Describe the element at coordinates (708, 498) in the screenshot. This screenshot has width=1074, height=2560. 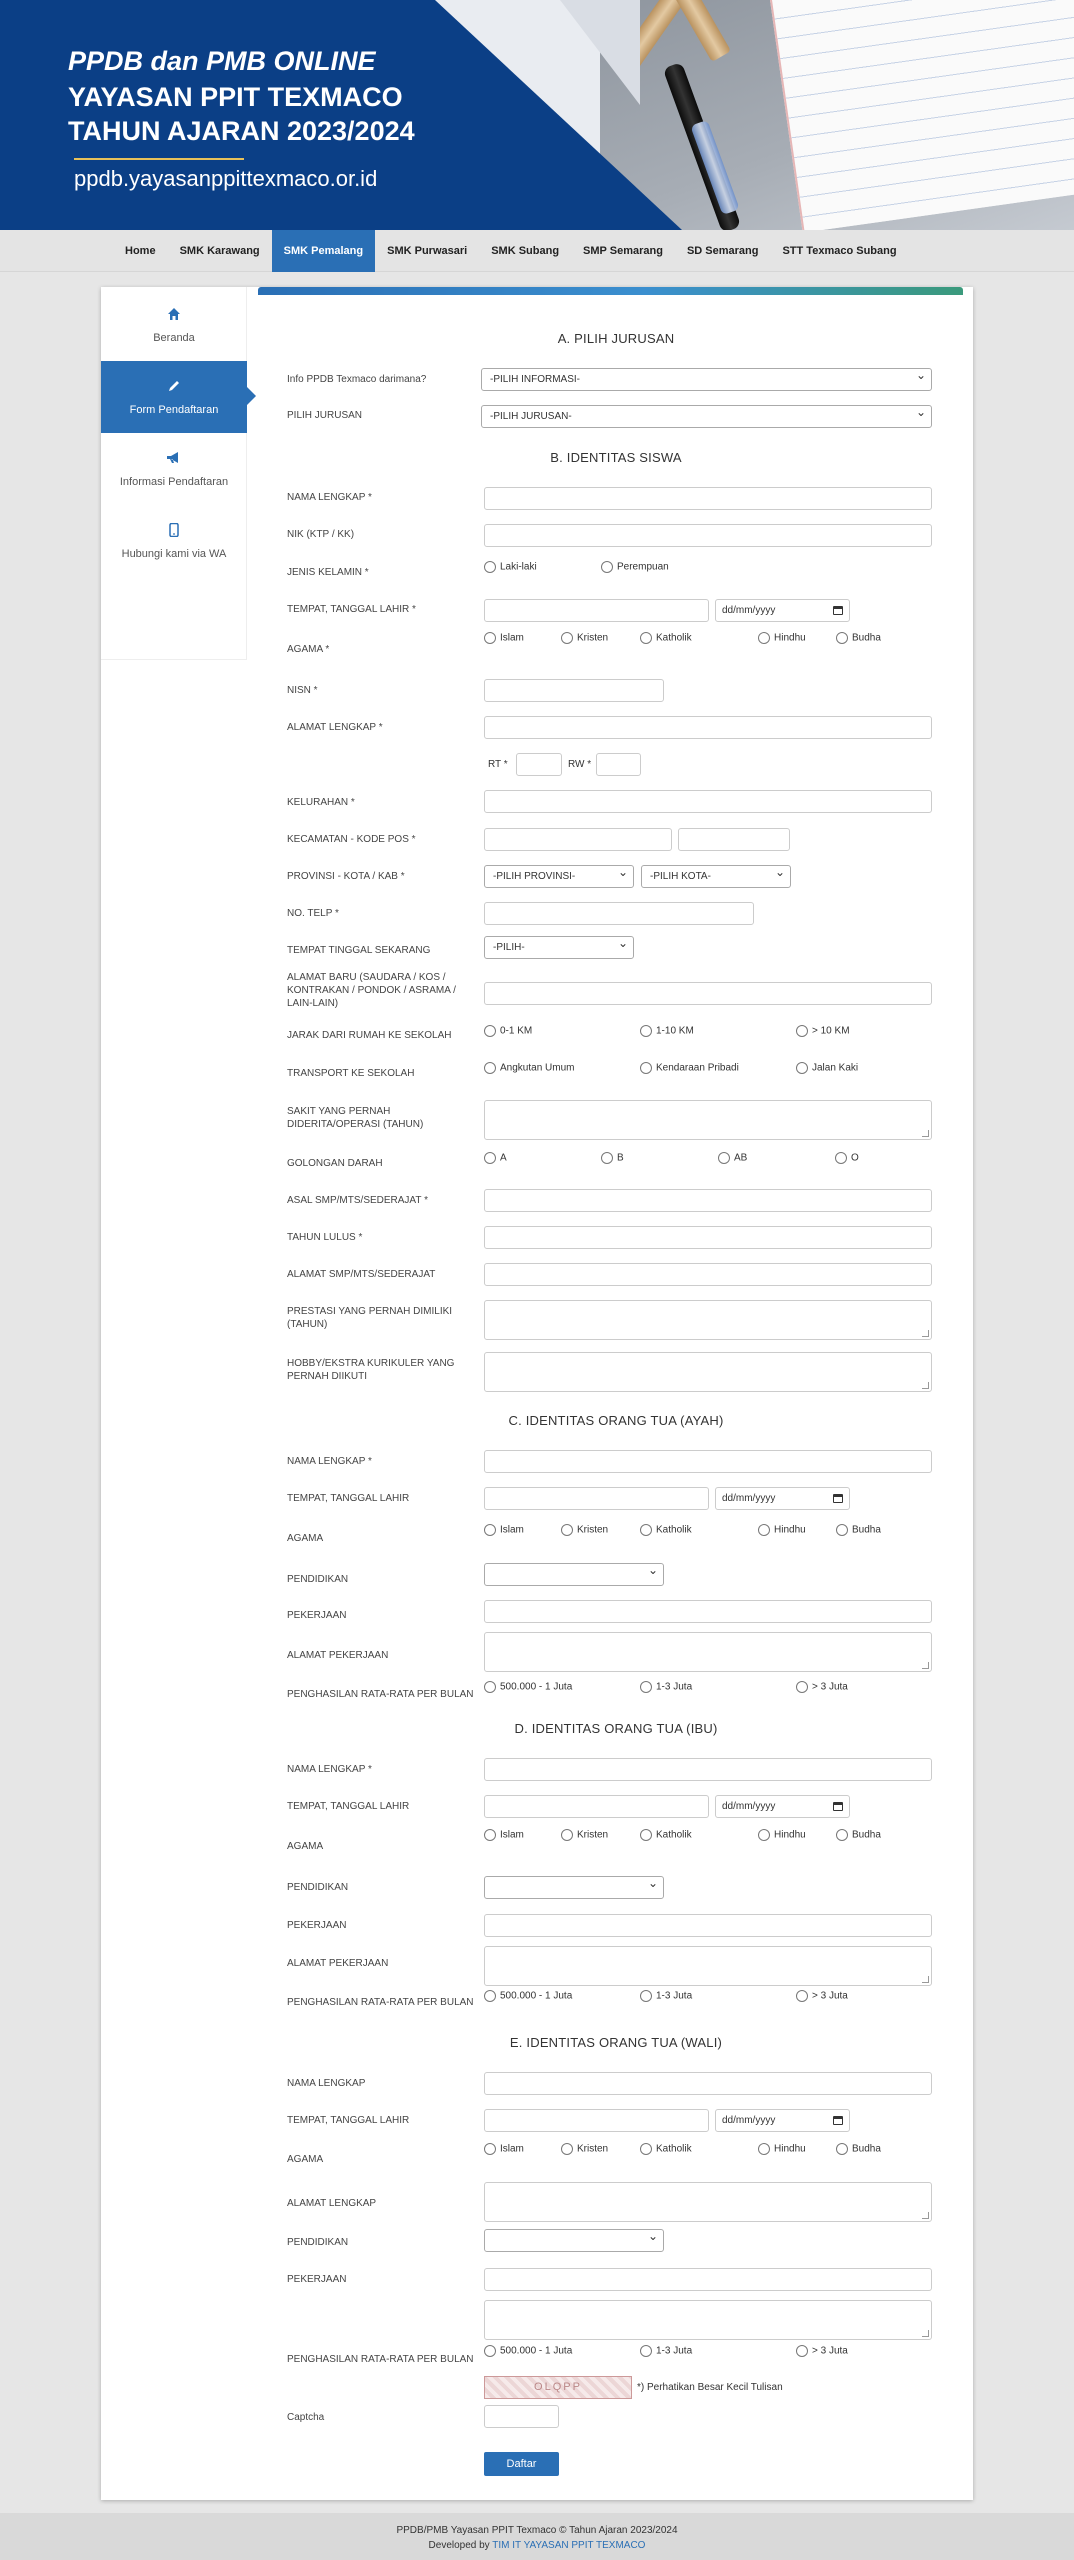
I see `input-nama-siswa` at that location.